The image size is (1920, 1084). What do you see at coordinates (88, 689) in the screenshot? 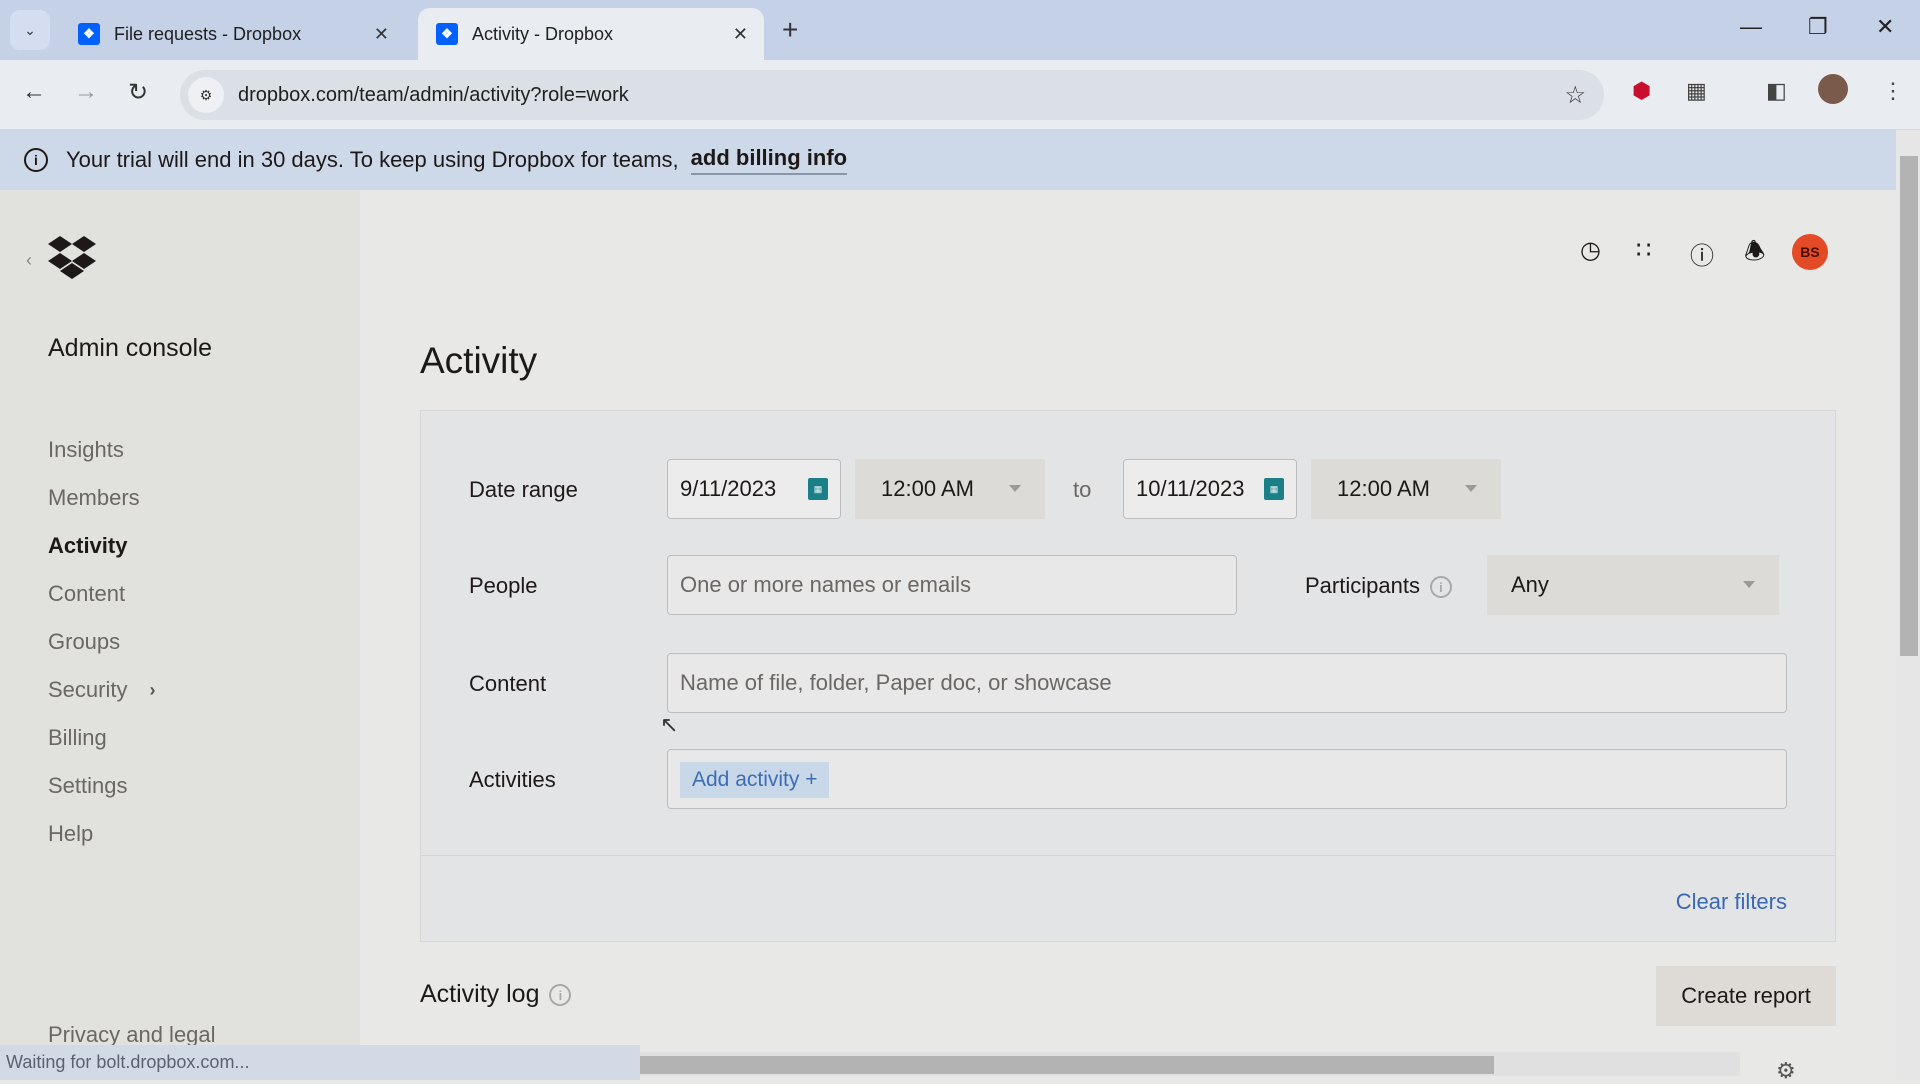
I see `sidebar-item-label: Security` at bounding box center [88, 689].